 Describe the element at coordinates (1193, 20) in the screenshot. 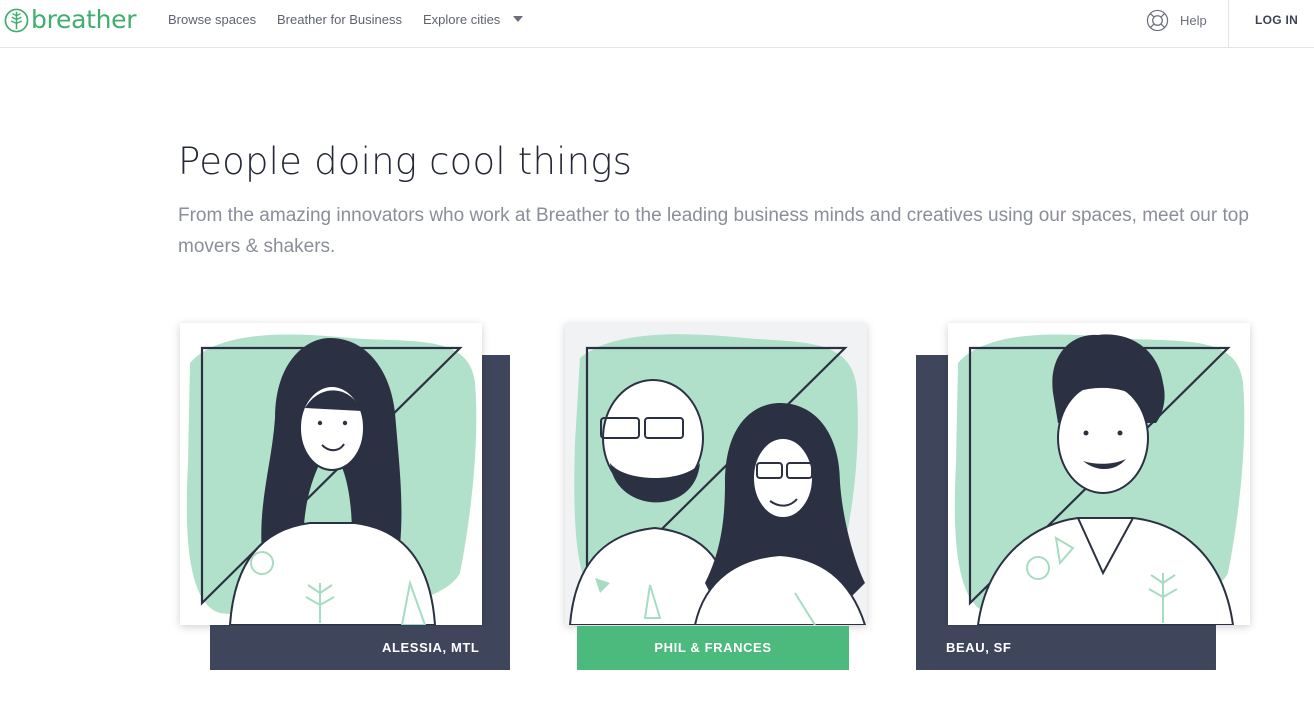

I see `help-label: Help` at that location.